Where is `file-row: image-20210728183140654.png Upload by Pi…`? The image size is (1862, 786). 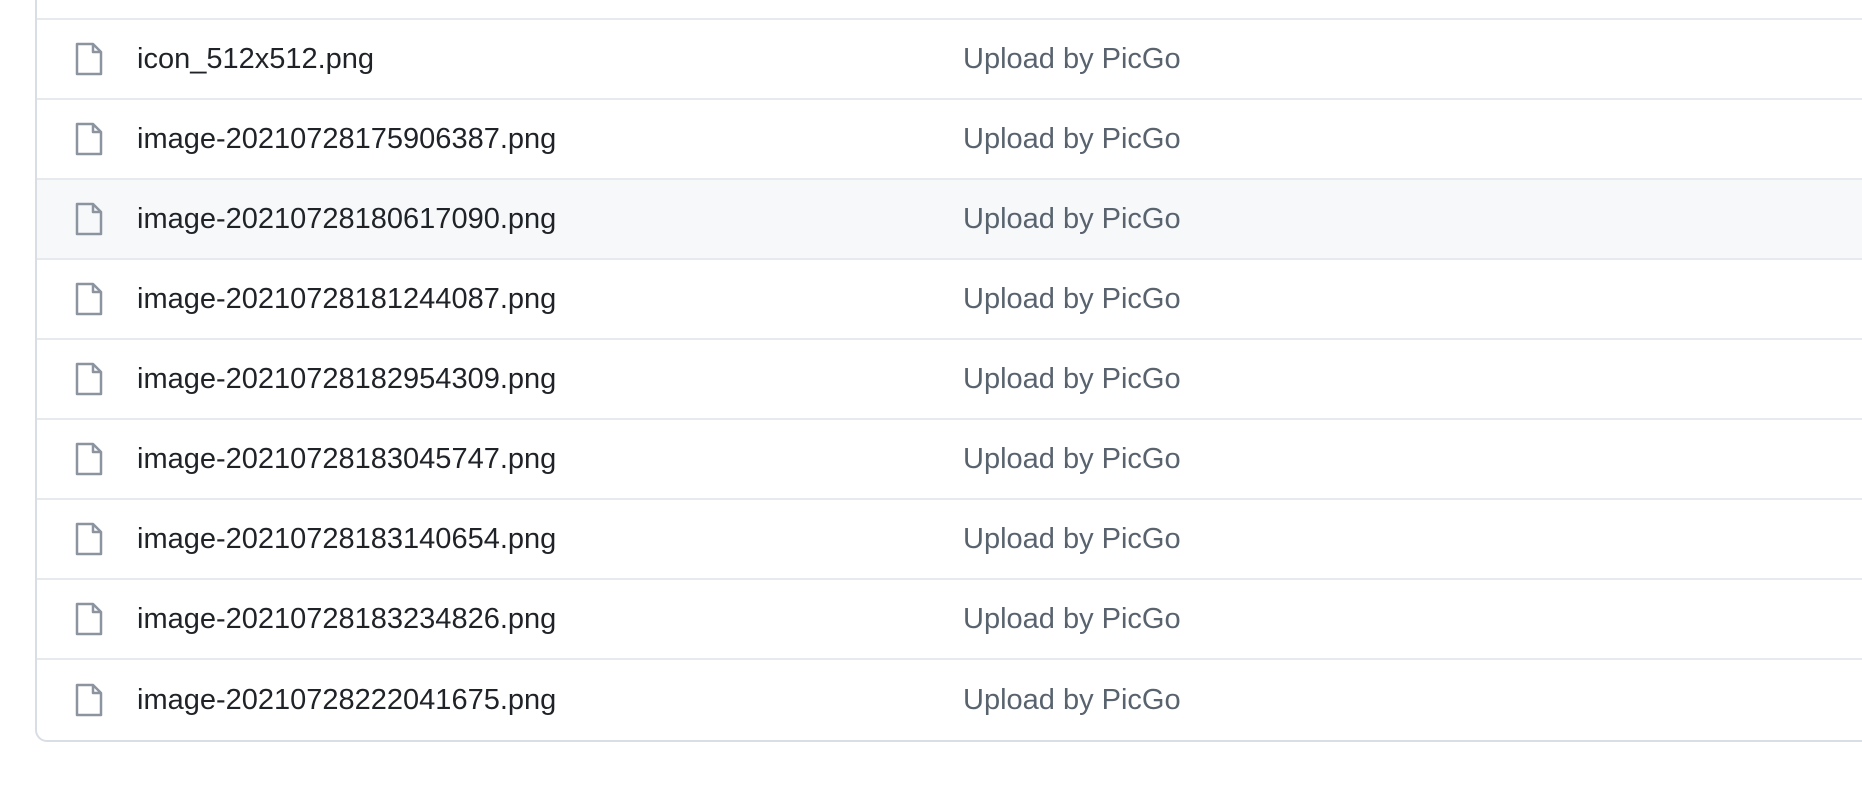 file-row: image-20210728183140654.png Upload by Pi… is located at coordinates (949, 540).